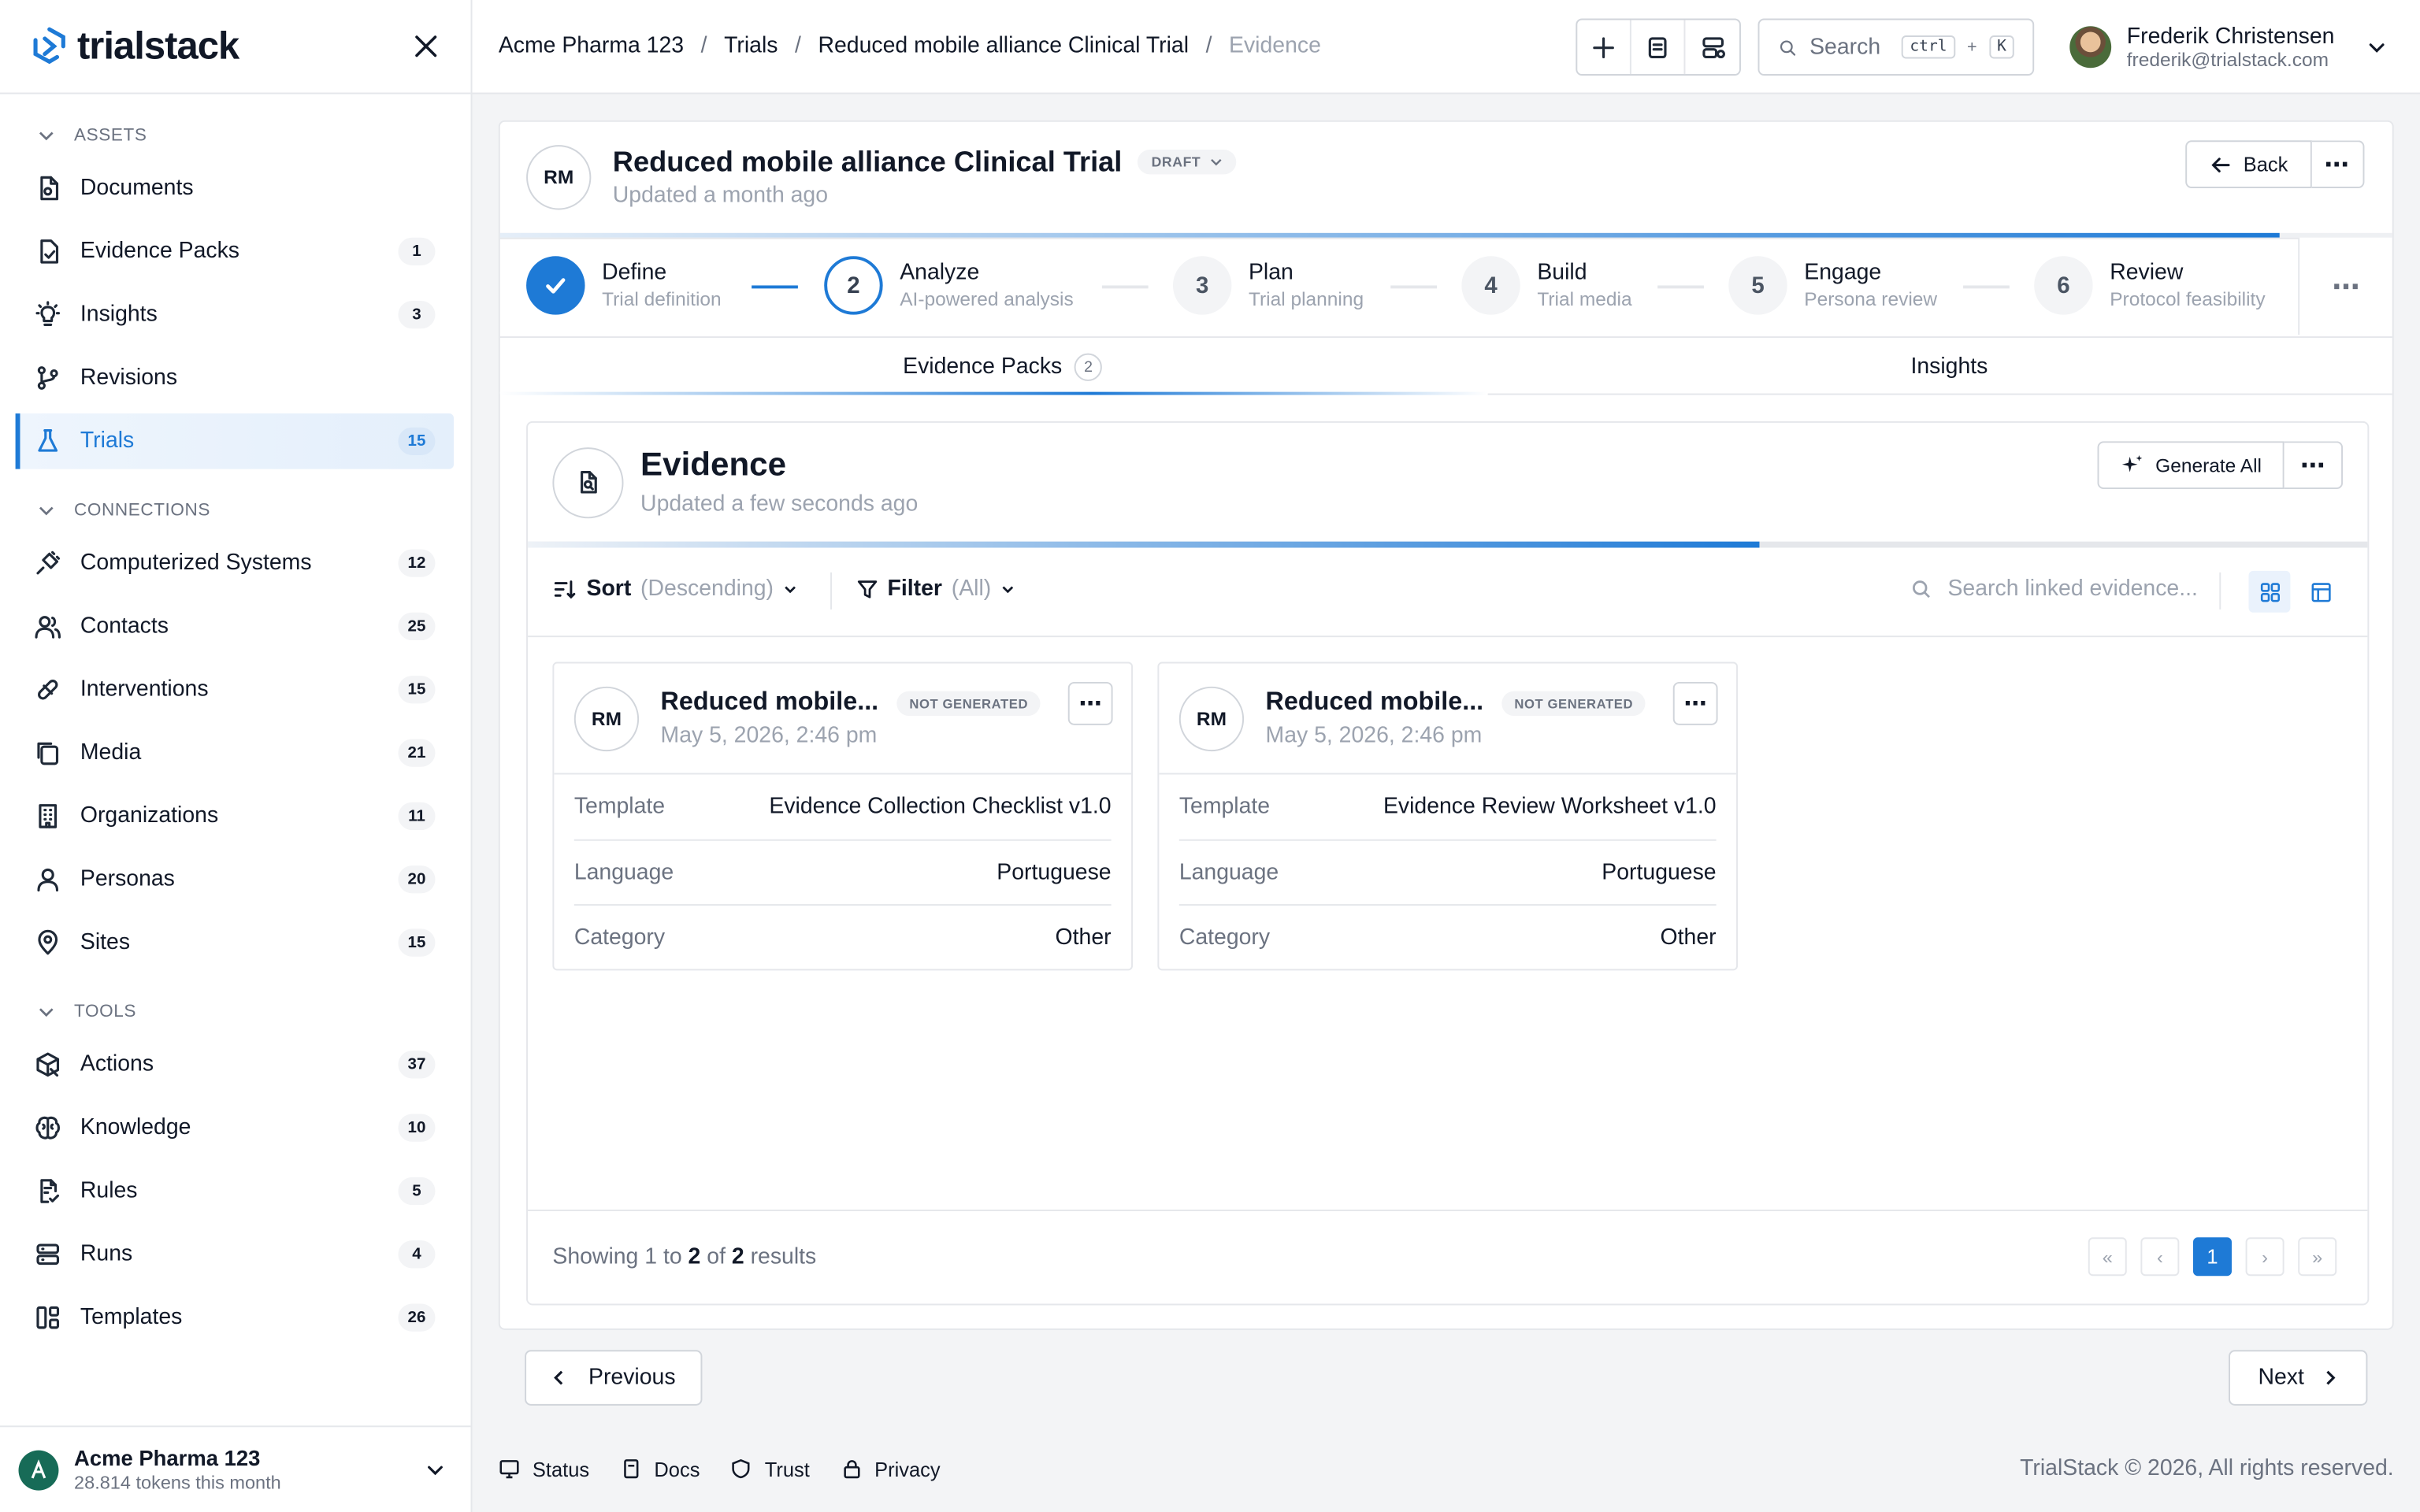  What do you see at coordinates (2191, 465) in the screenshot?
I see `generate-all-button: Generate All` at bounding box center [2191, 465].